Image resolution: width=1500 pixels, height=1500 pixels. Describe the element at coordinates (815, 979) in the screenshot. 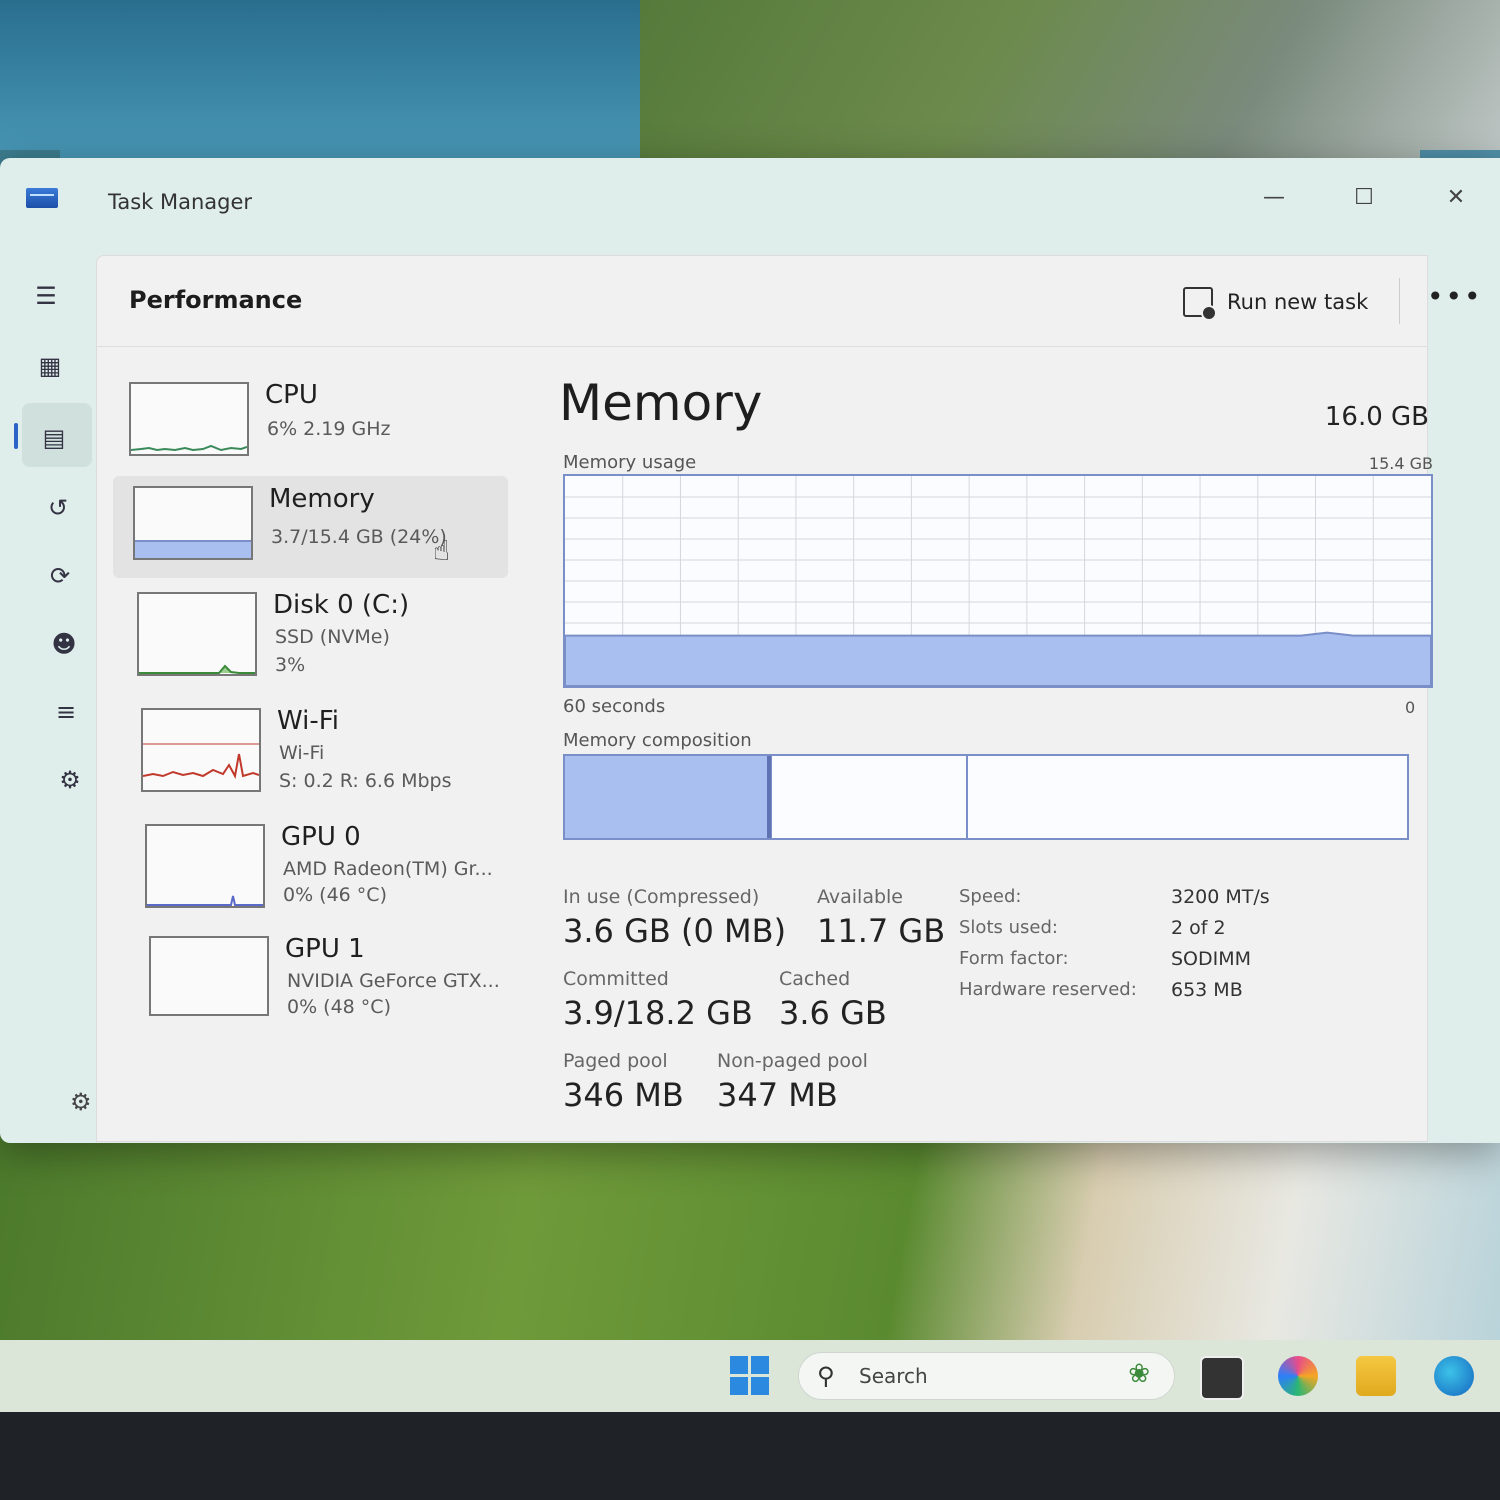

I see `cached-label: Cached` at that location.